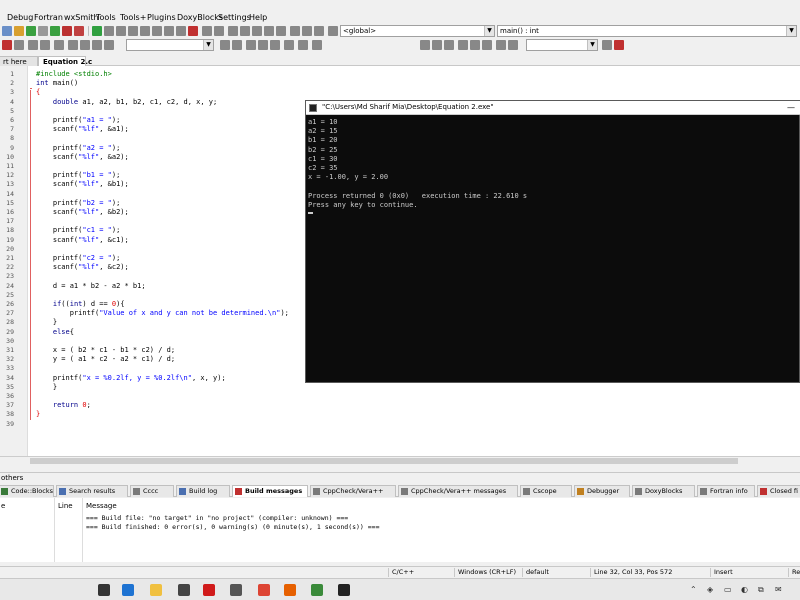 The width and height of the screenshot is (800, 600). I want to click on editor-hscrollbar, so click(400, 460).